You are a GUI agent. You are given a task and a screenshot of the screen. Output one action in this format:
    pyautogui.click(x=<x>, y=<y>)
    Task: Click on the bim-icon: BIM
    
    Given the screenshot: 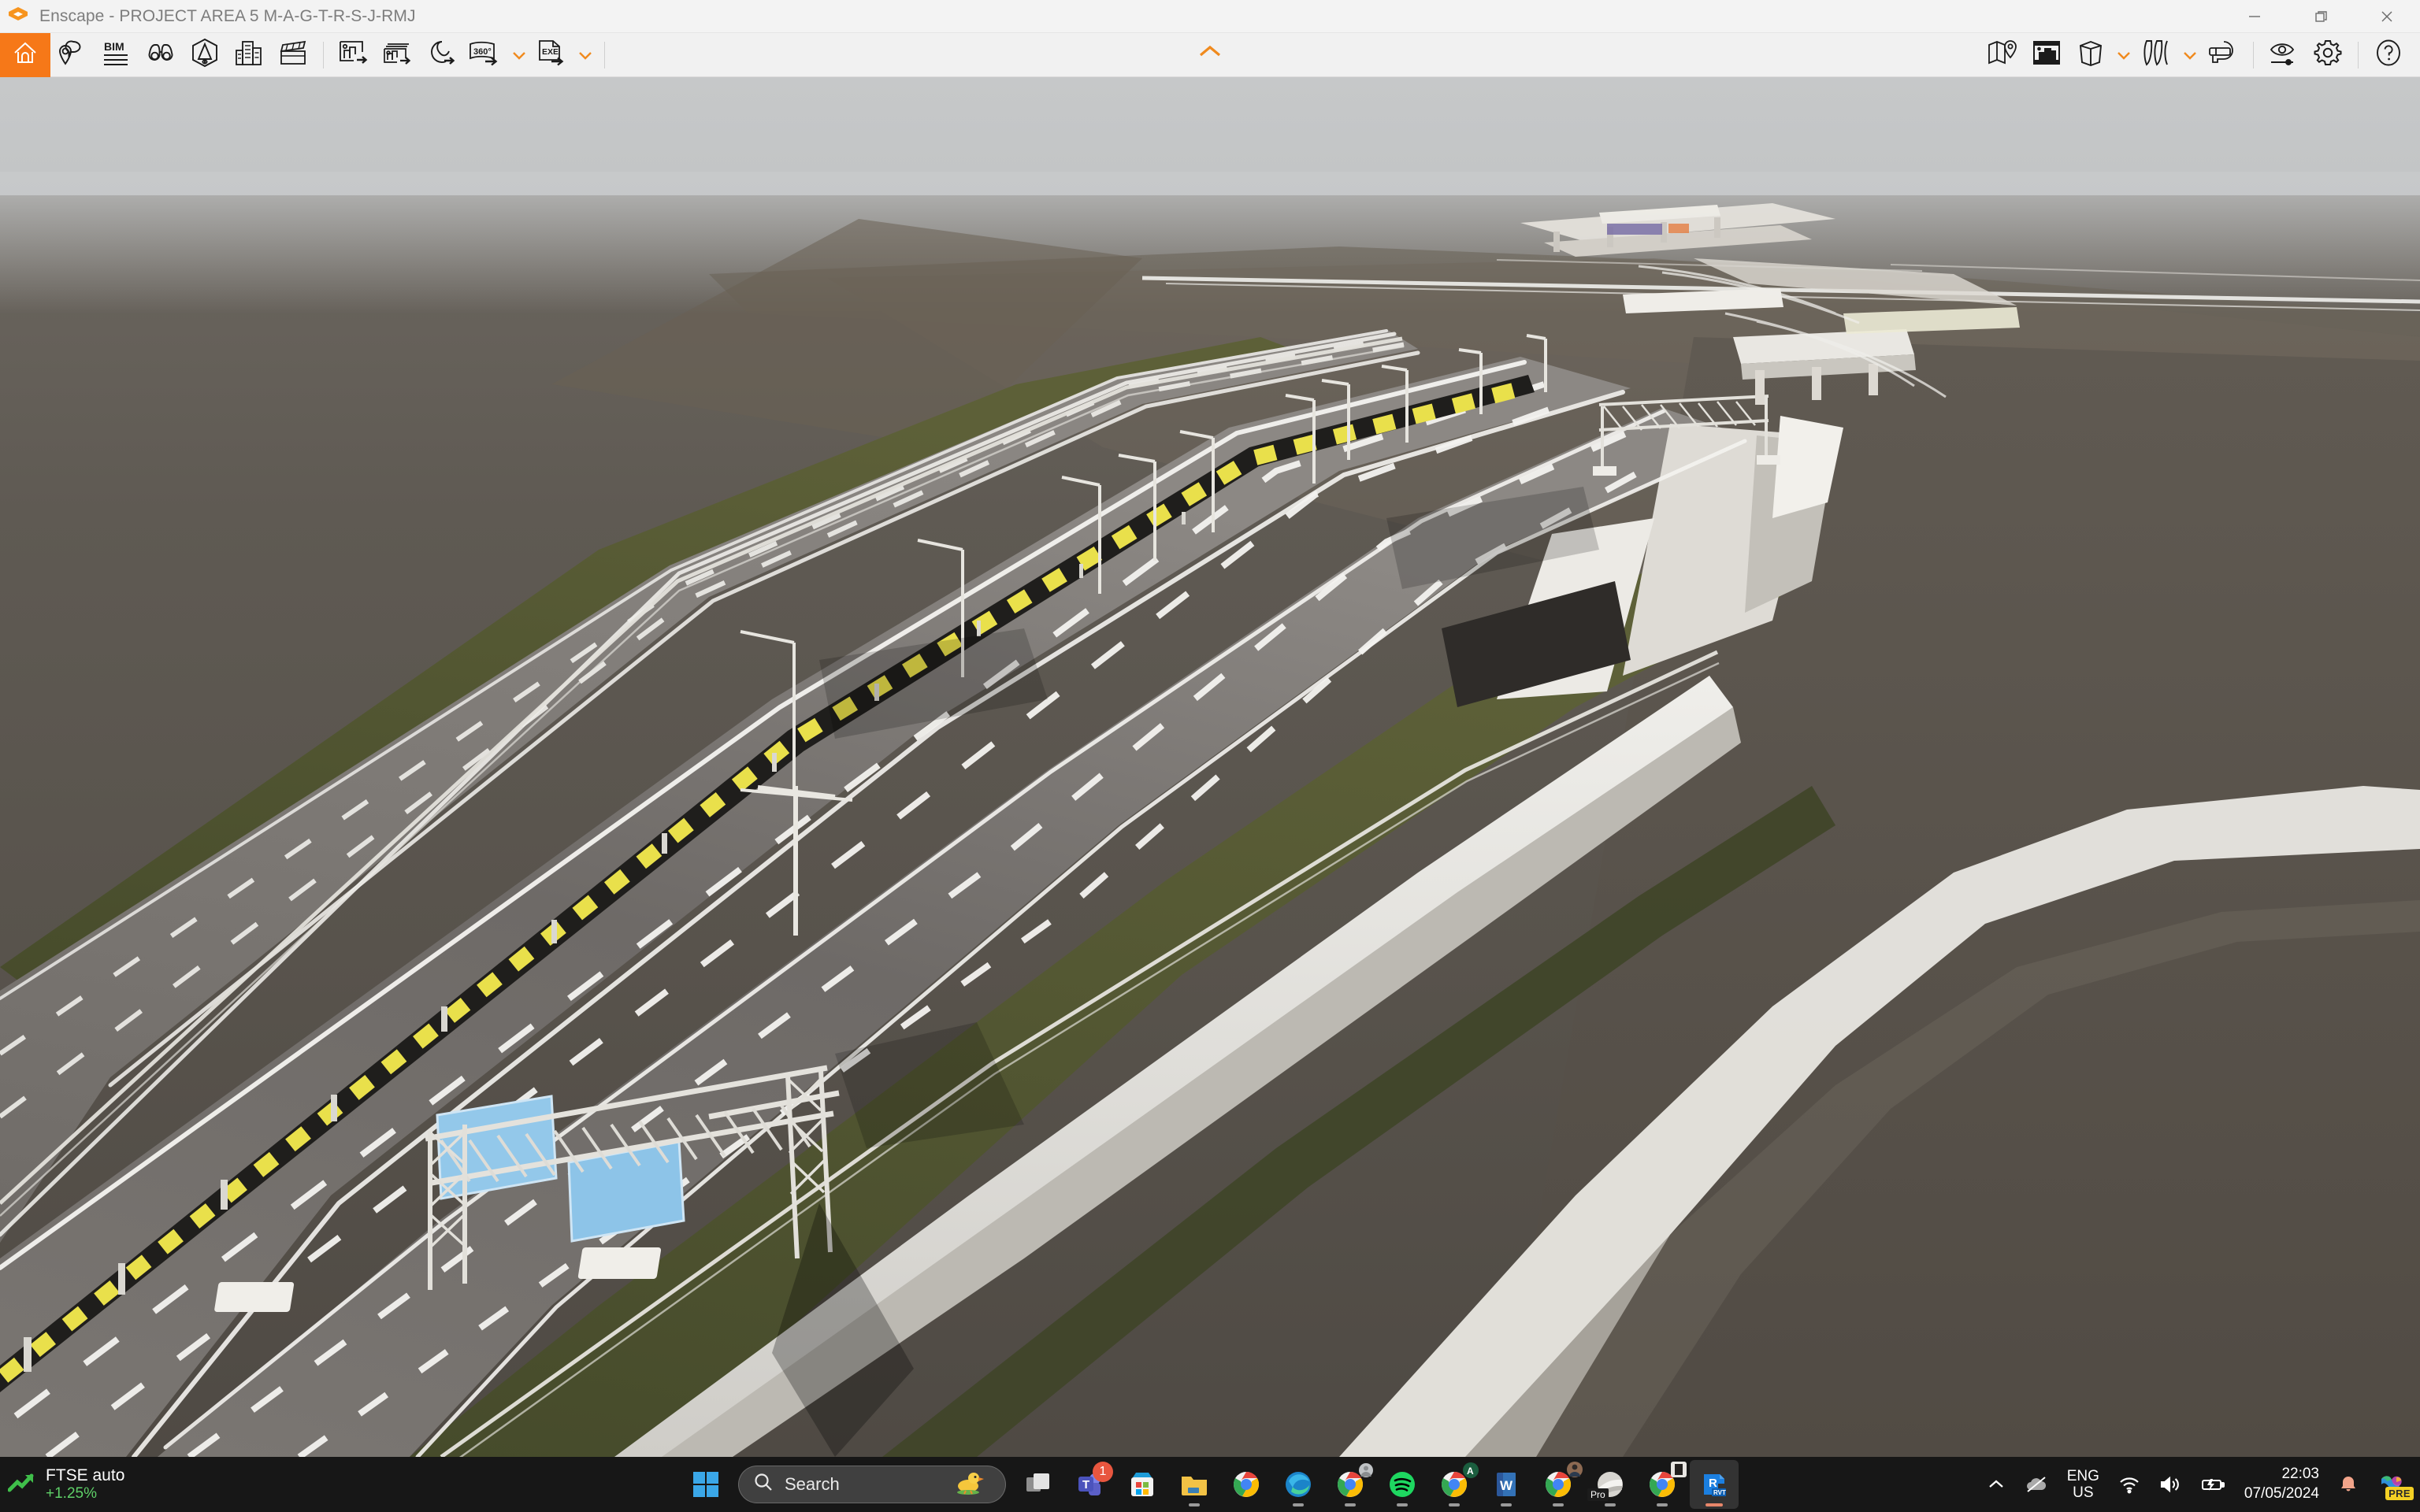 What is the action you would take?
    pyautogui.click(x=117, y=54)
    